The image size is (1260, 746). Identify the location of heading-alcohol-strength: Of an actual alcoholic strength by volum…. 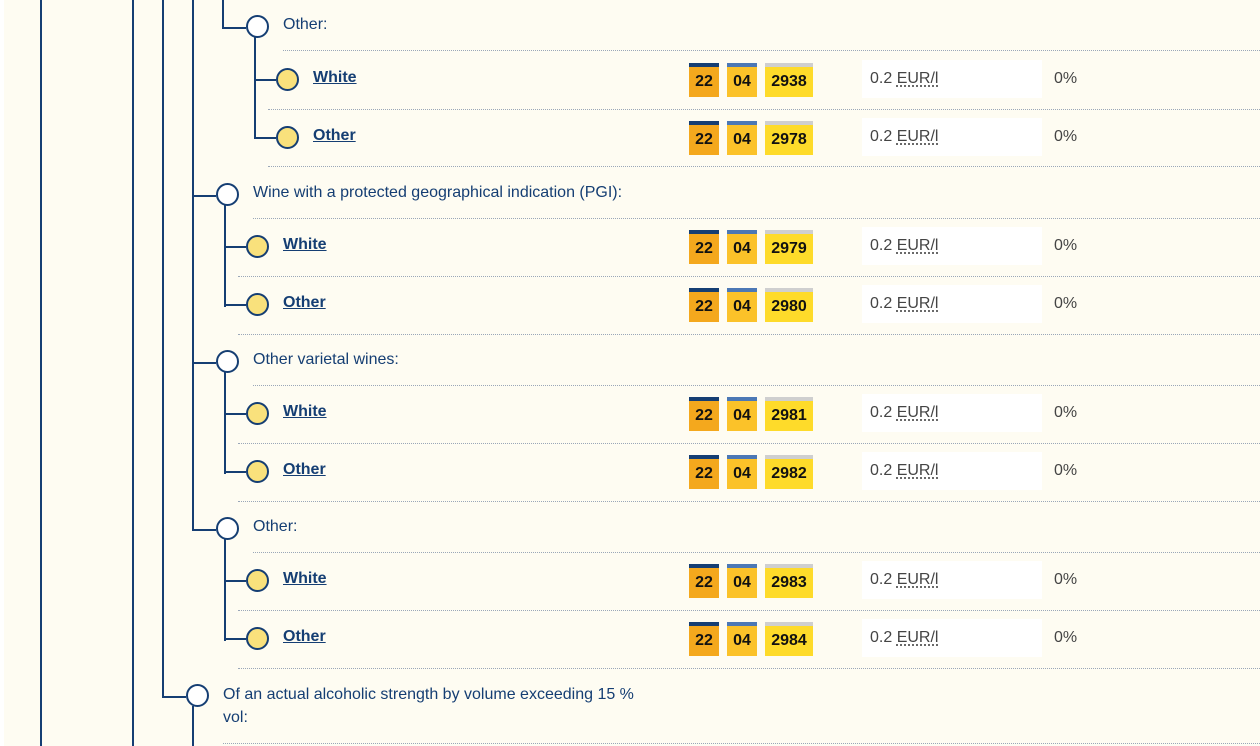
(428, 706).